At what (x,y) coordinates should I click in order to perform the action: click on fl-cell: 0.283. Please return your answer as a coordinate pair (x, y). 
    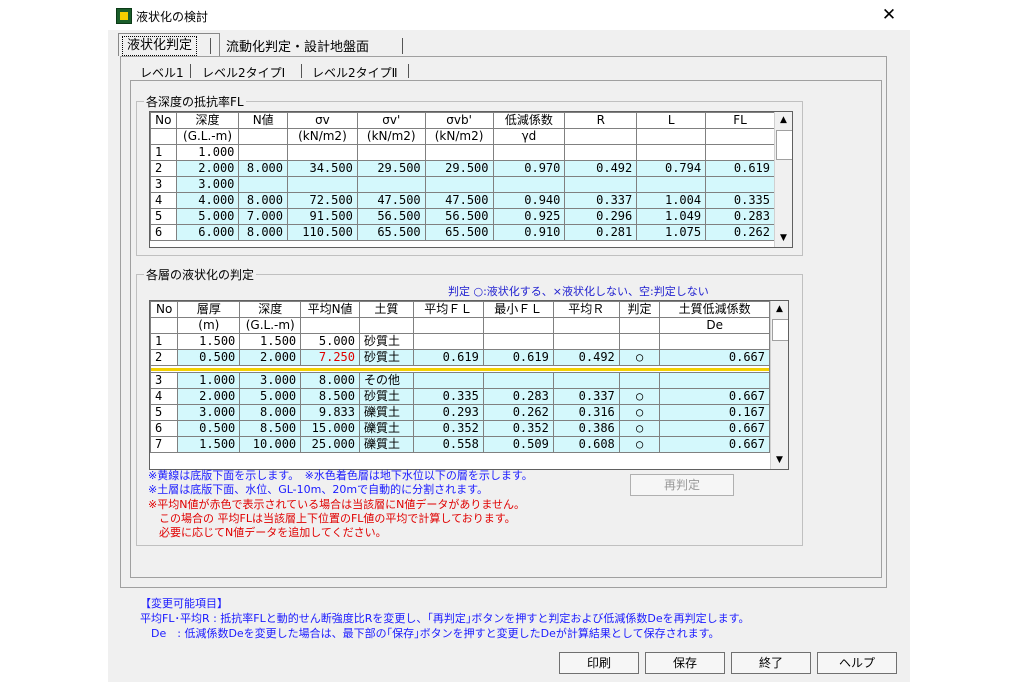
    Looking at the image, I should click on (740, 216).